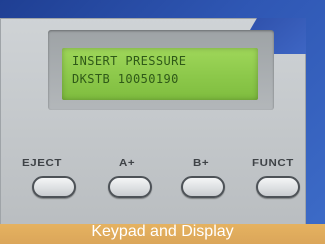  Describe the element at coordinates (125, 79) in the screenshot. I see `lcd-line-2: DKSTB 10050190` at that location.